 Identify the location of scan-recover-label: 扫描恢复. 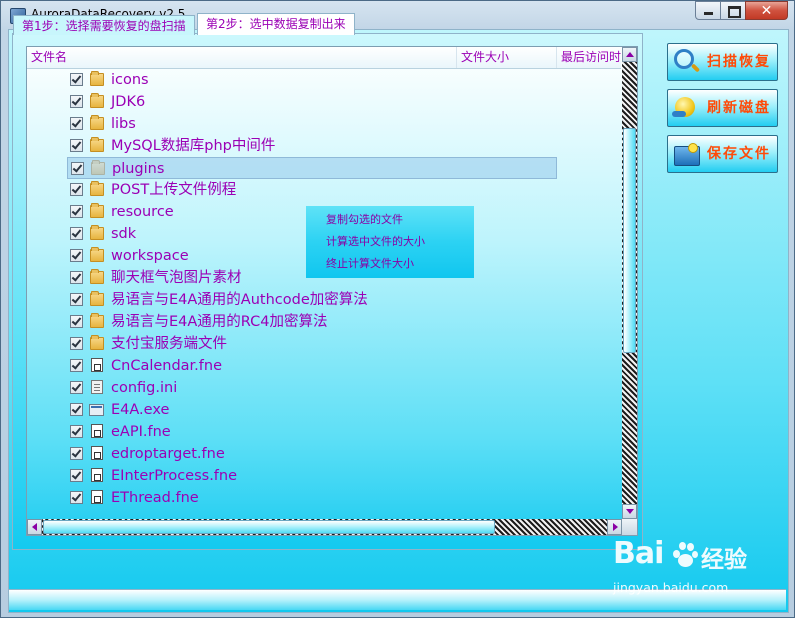
(739, 62).